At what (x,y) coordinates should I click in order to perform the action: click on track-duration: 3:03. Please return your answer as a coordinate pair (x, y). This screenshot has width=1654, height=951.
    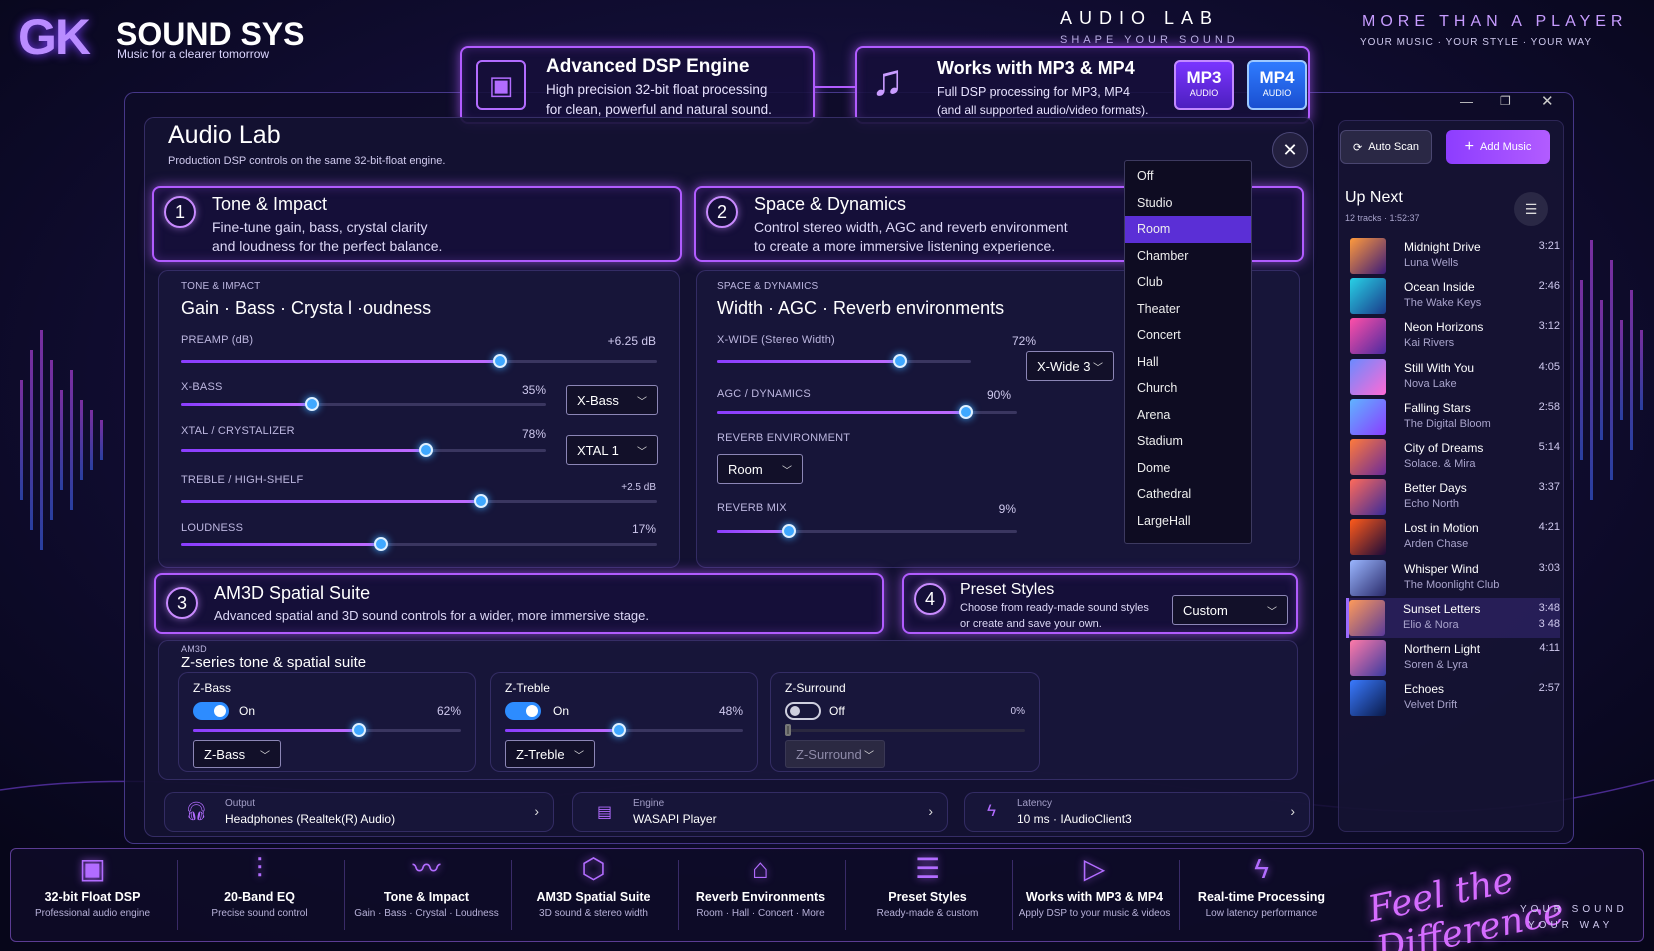
    Looking at the image, I should click on (1549, 567).